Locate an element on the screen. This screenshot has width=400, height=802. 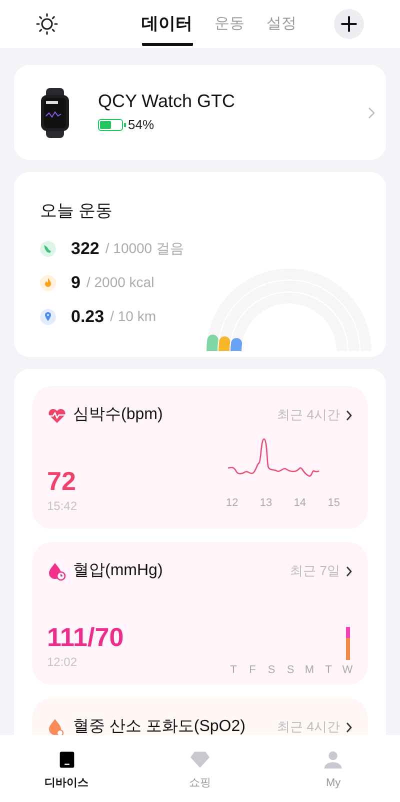
header-tab: 데이터 is located at coordinates (167, 24).